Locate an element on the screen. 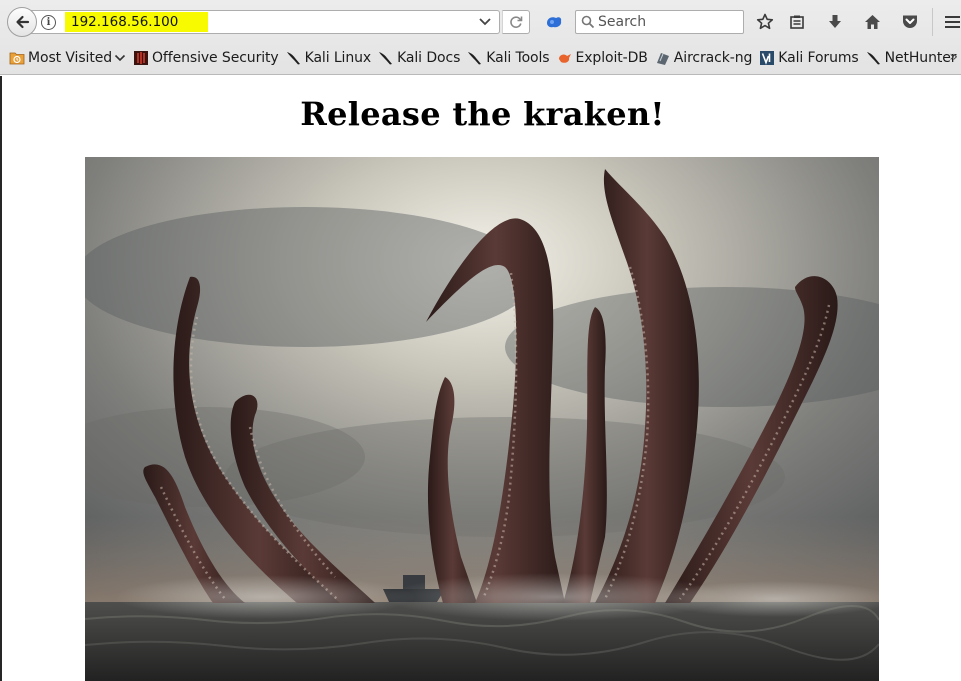 This screenshot has width=961, height=681. bookmark-star-button is located at coordinates (765, 22).